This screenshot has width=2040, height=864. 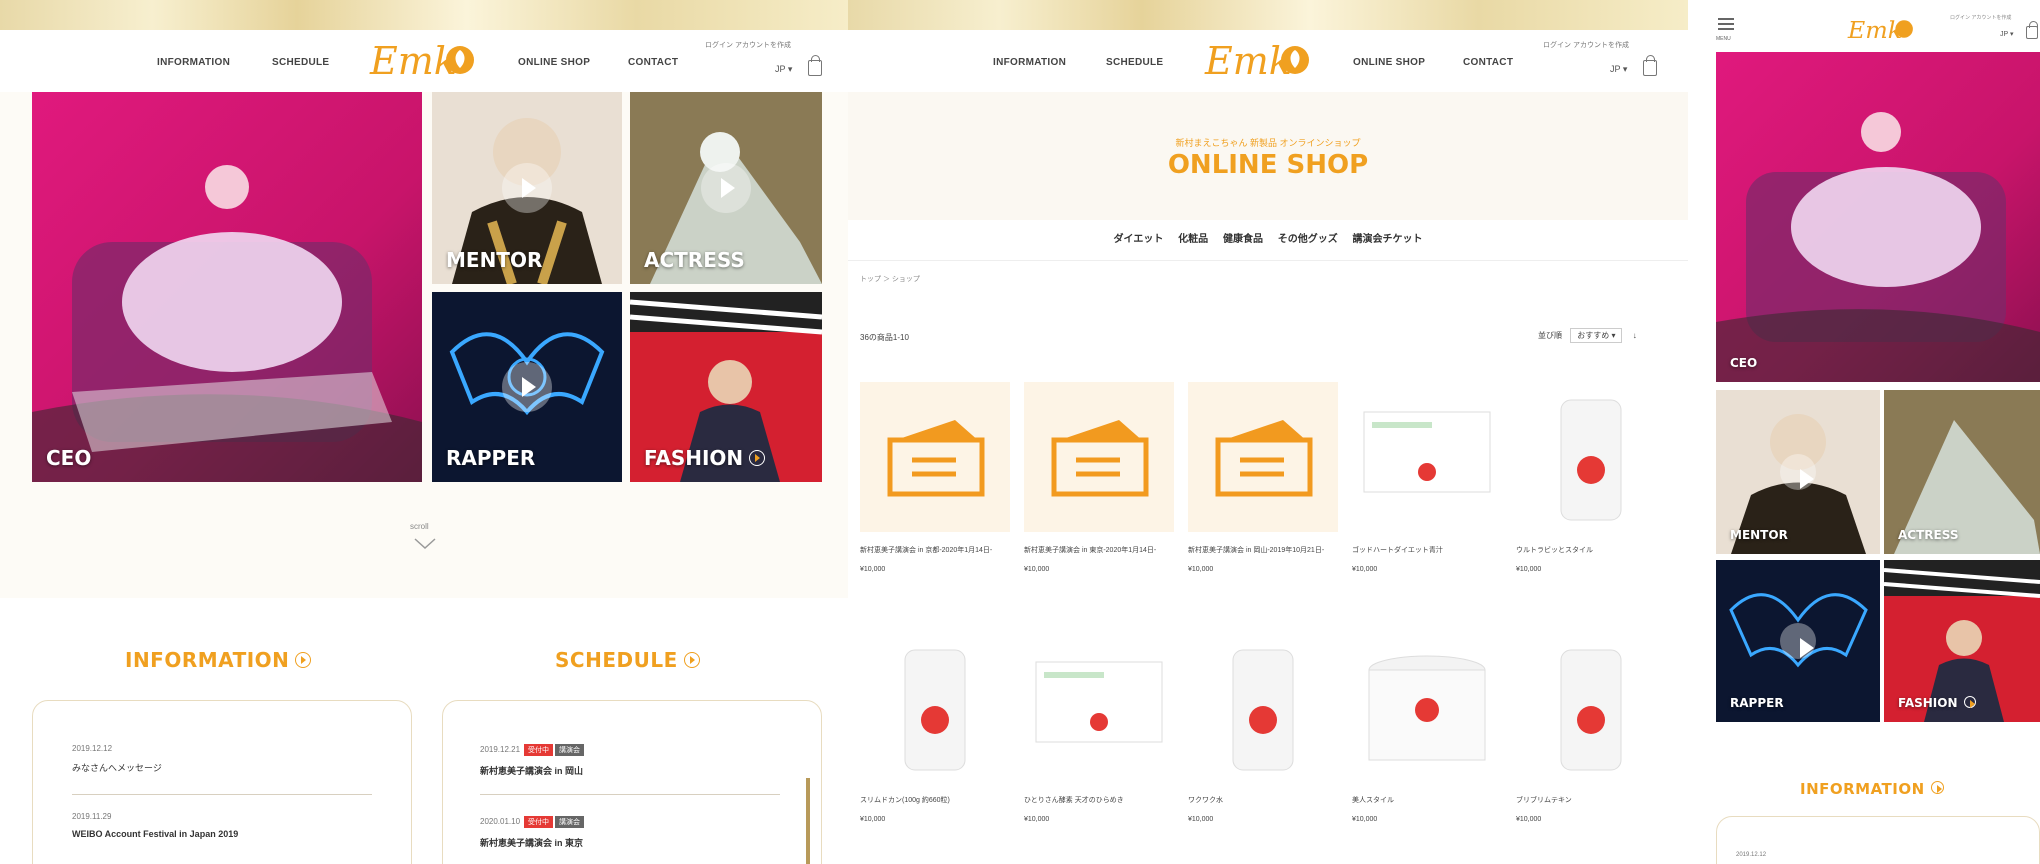 What do you see at coordinates (1263, 551) in the screenshot?
I see `product-name: 新村恵美子講演会 in 岡山-2019年10月21日-` at bounding box center [1263, 551].